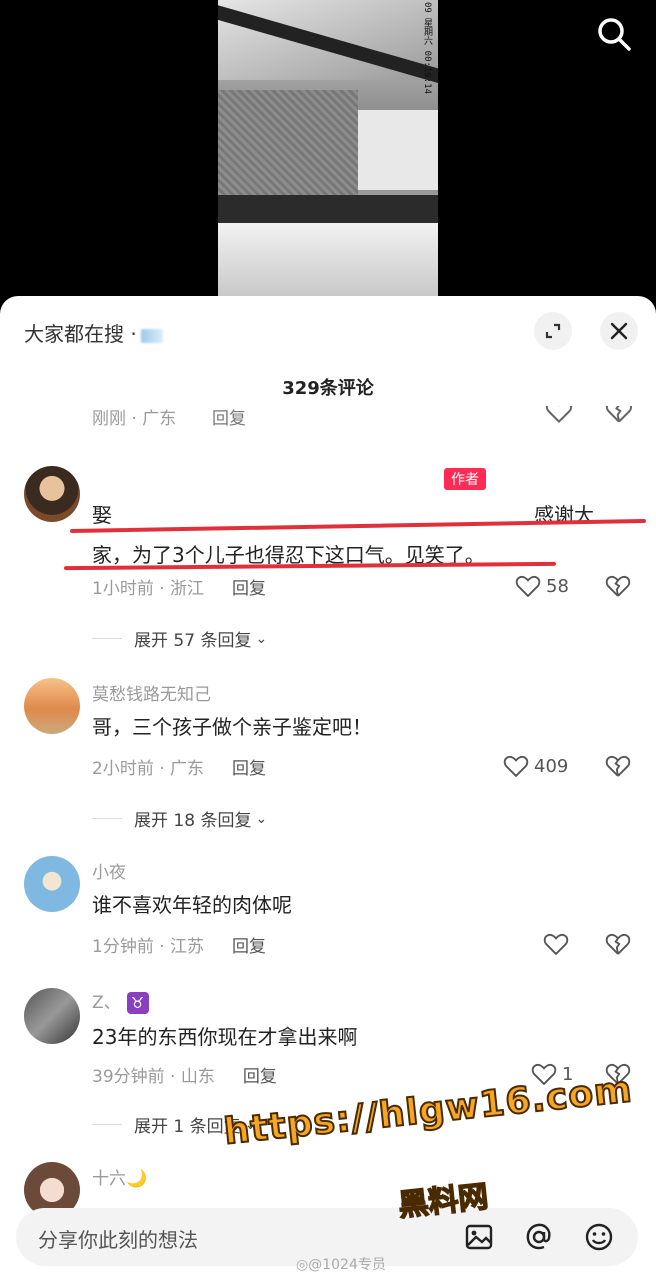 This screenshot has height=1280, width=656. Describe the element at coordinates (362, 419) in the screenshot. I see `partial-comment-meta: 刚刚 · 广东 回复` at that location.